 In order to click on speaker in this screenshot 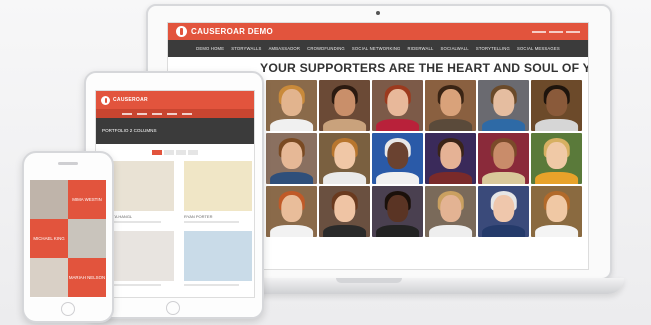, I will do `click(68, 163)`.